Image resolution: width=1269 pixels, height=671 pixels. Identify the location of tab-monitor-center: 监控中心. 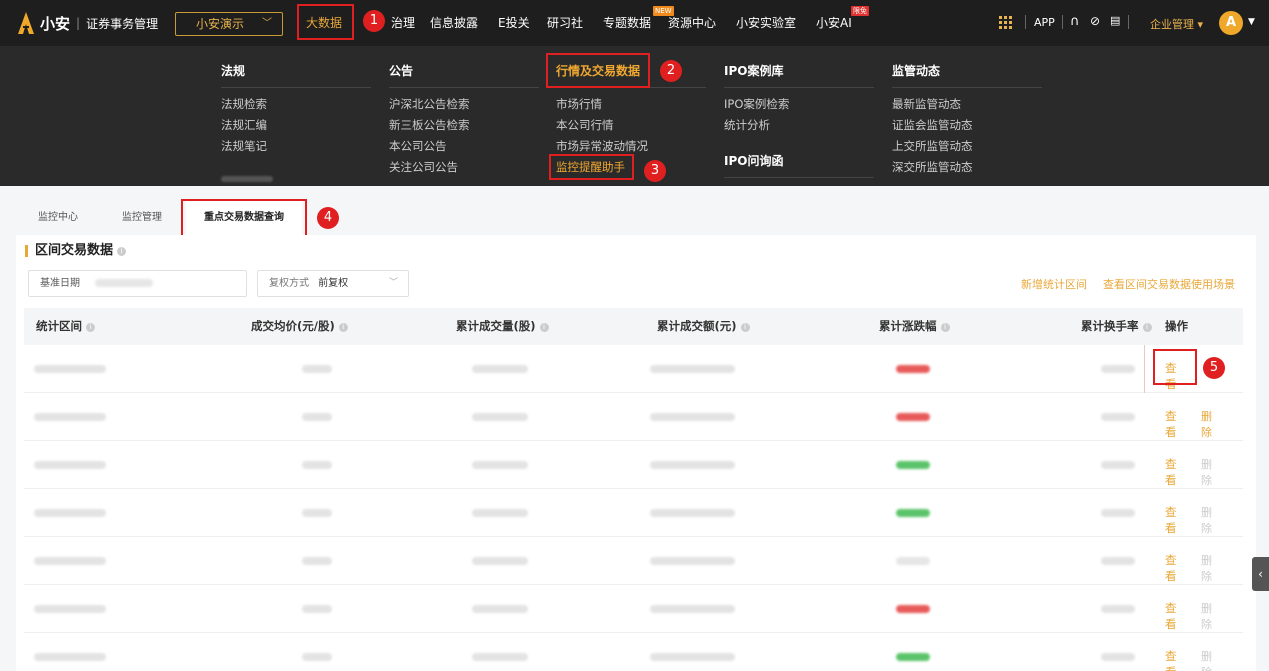
(58, 218).